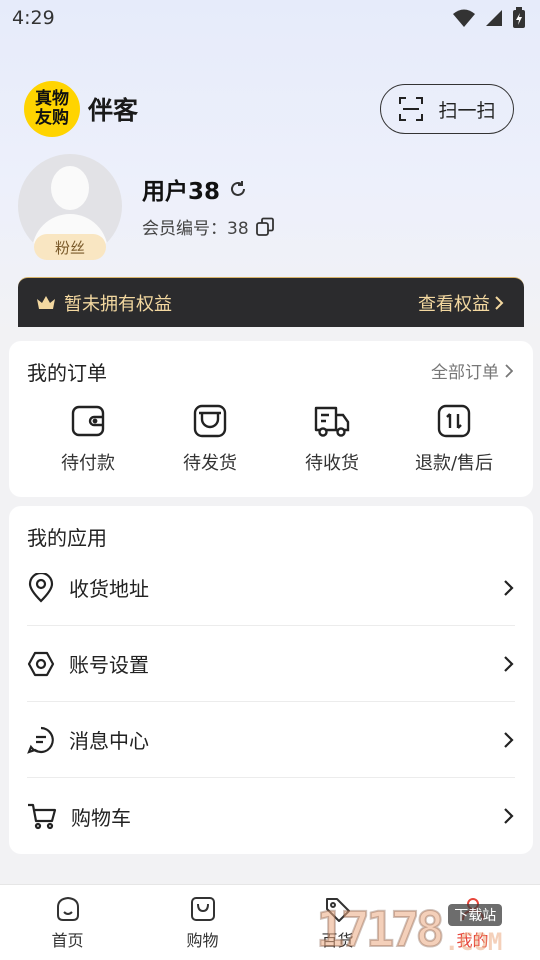 The image size is (540, 960). Describe the element at coordinates (181, 192) in the screenshot. I see `user-name: 用户38` at that location.